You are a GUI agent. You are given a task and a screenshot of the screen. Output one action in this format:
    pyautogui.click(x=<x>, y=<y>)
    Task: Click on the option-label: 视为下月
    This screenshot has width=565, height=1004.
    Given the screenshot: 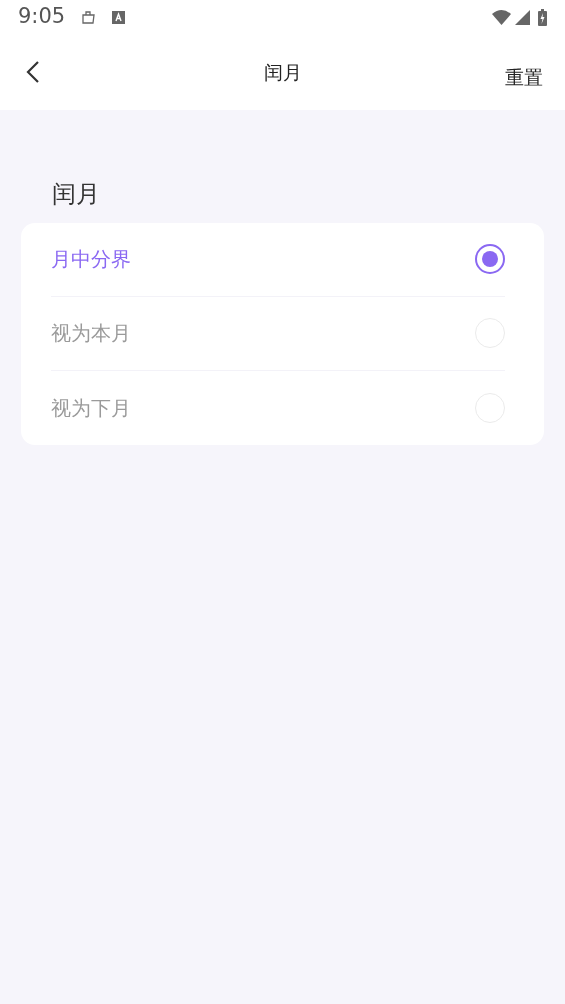 What is the action you would take?
    pyautogui.click(x=91, y=407)
    